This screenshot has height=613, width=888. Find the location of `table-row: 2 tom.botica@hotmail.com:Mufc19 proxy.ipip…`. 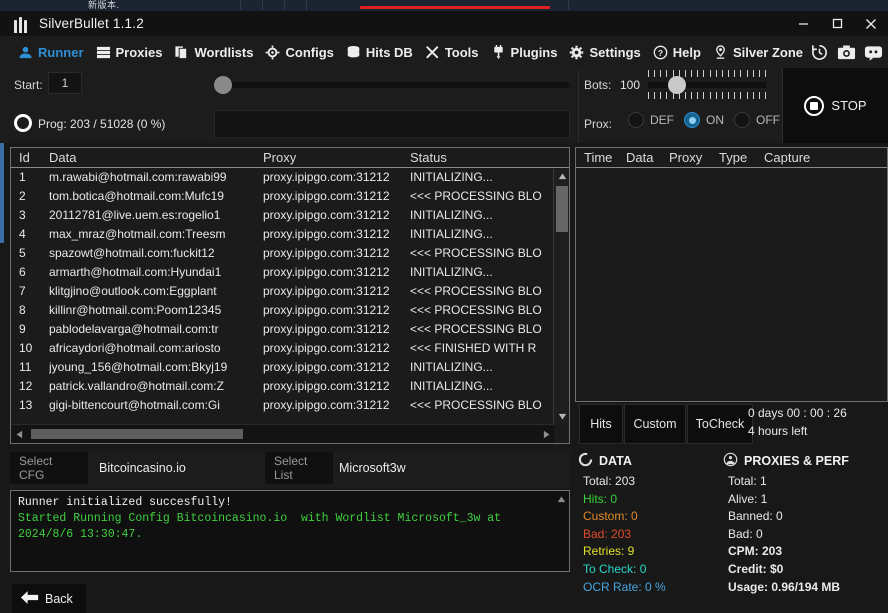

table-row: 2 tom.botica@hotmail.com:Mufc19 proxy.ipip… is located at coordinates (290, 196).